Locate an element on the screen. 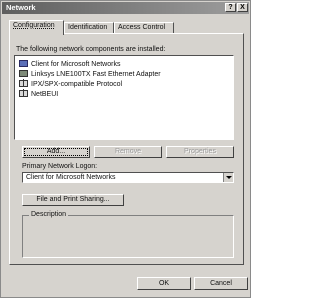 This screenshot has width=320, height=300. window-title: Network is located at coordinates (21, 7).